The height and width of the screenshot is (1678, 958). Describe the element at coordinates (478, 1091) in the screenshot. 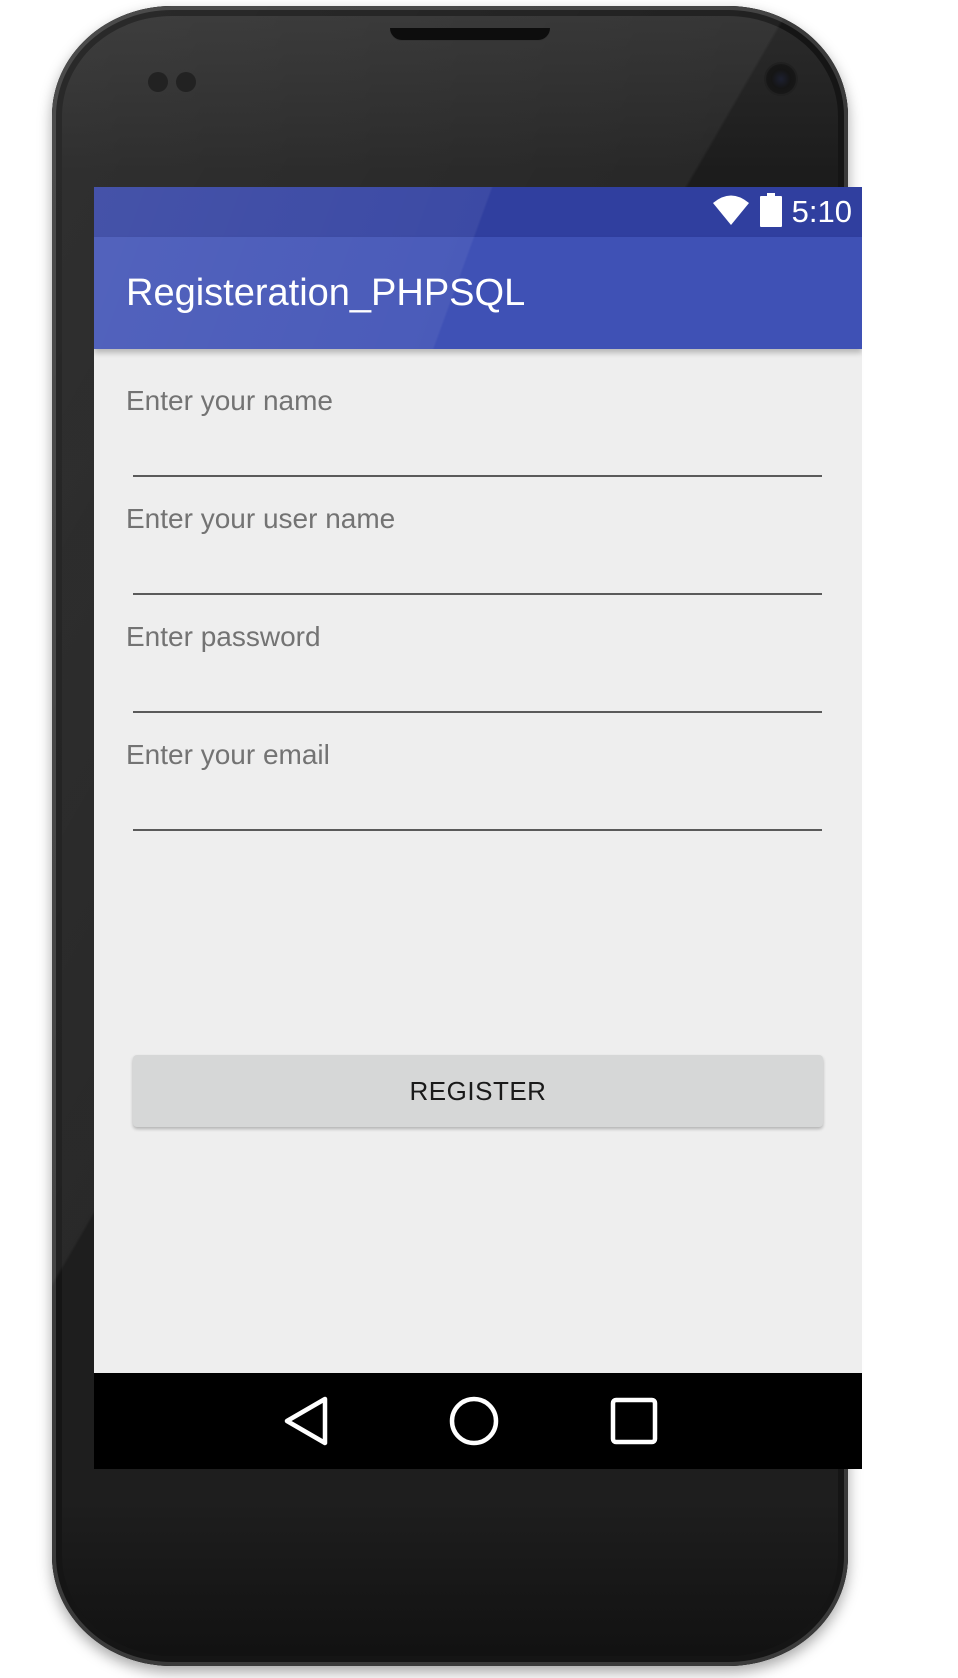

I see `register-button: REGISTER` at that location.